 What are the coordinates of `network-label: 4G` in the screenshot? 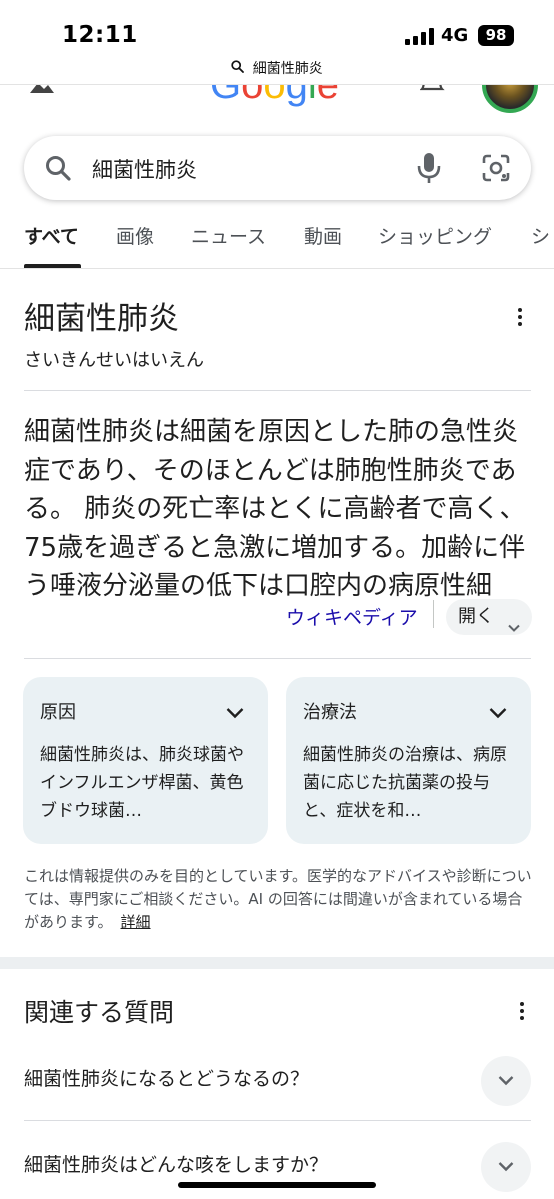 It's located at (455, 35).